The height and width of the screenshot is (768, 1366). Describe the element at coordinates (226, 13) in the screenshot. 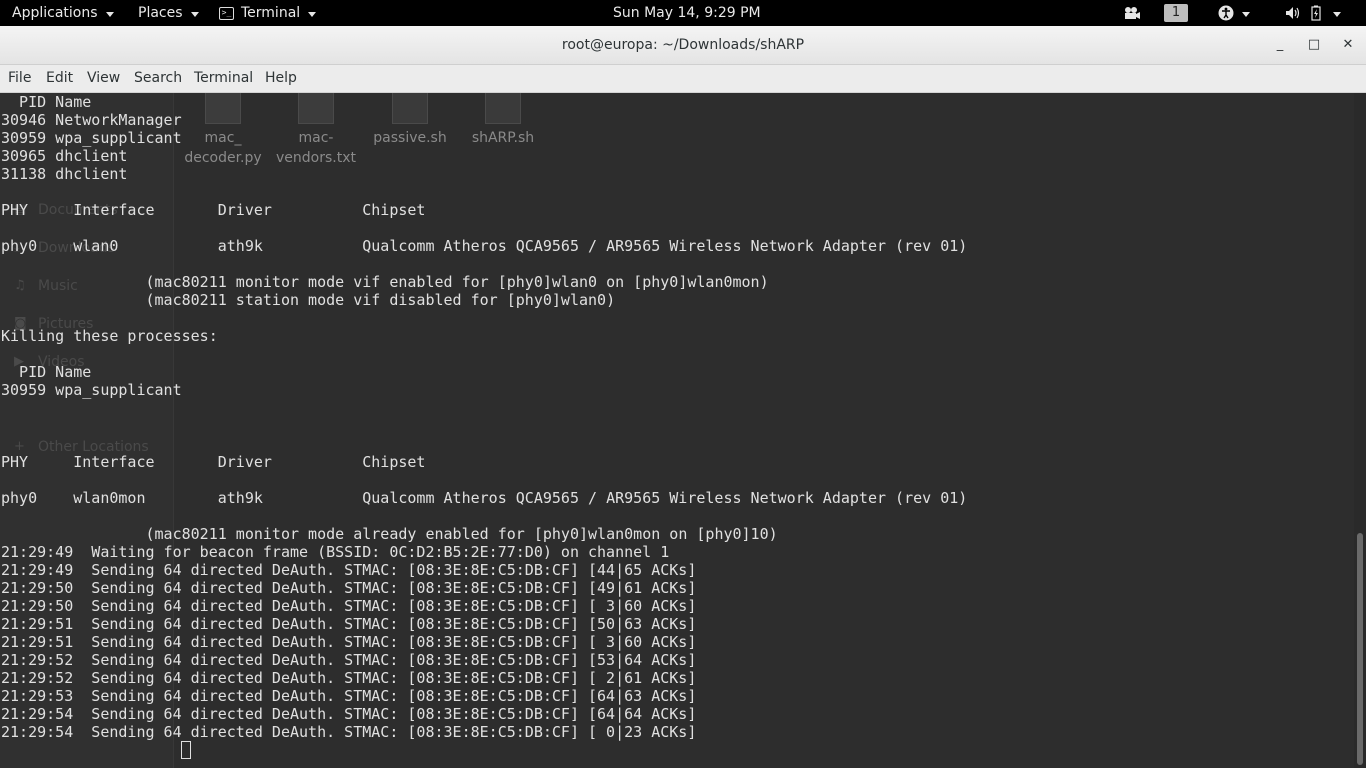

I see `terminal-icon: >_` at that location.